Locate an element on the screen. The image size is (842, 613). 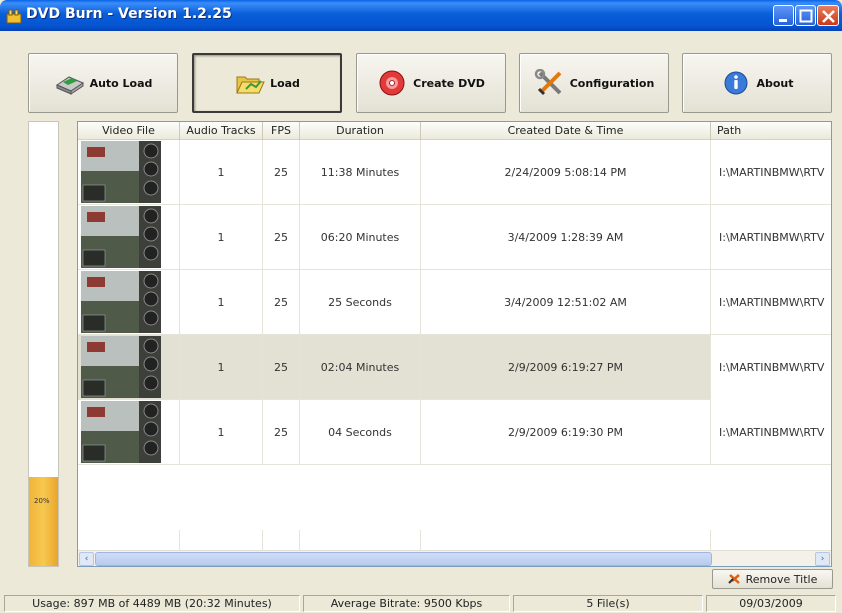
close-button is located at coordinates (828, 15).